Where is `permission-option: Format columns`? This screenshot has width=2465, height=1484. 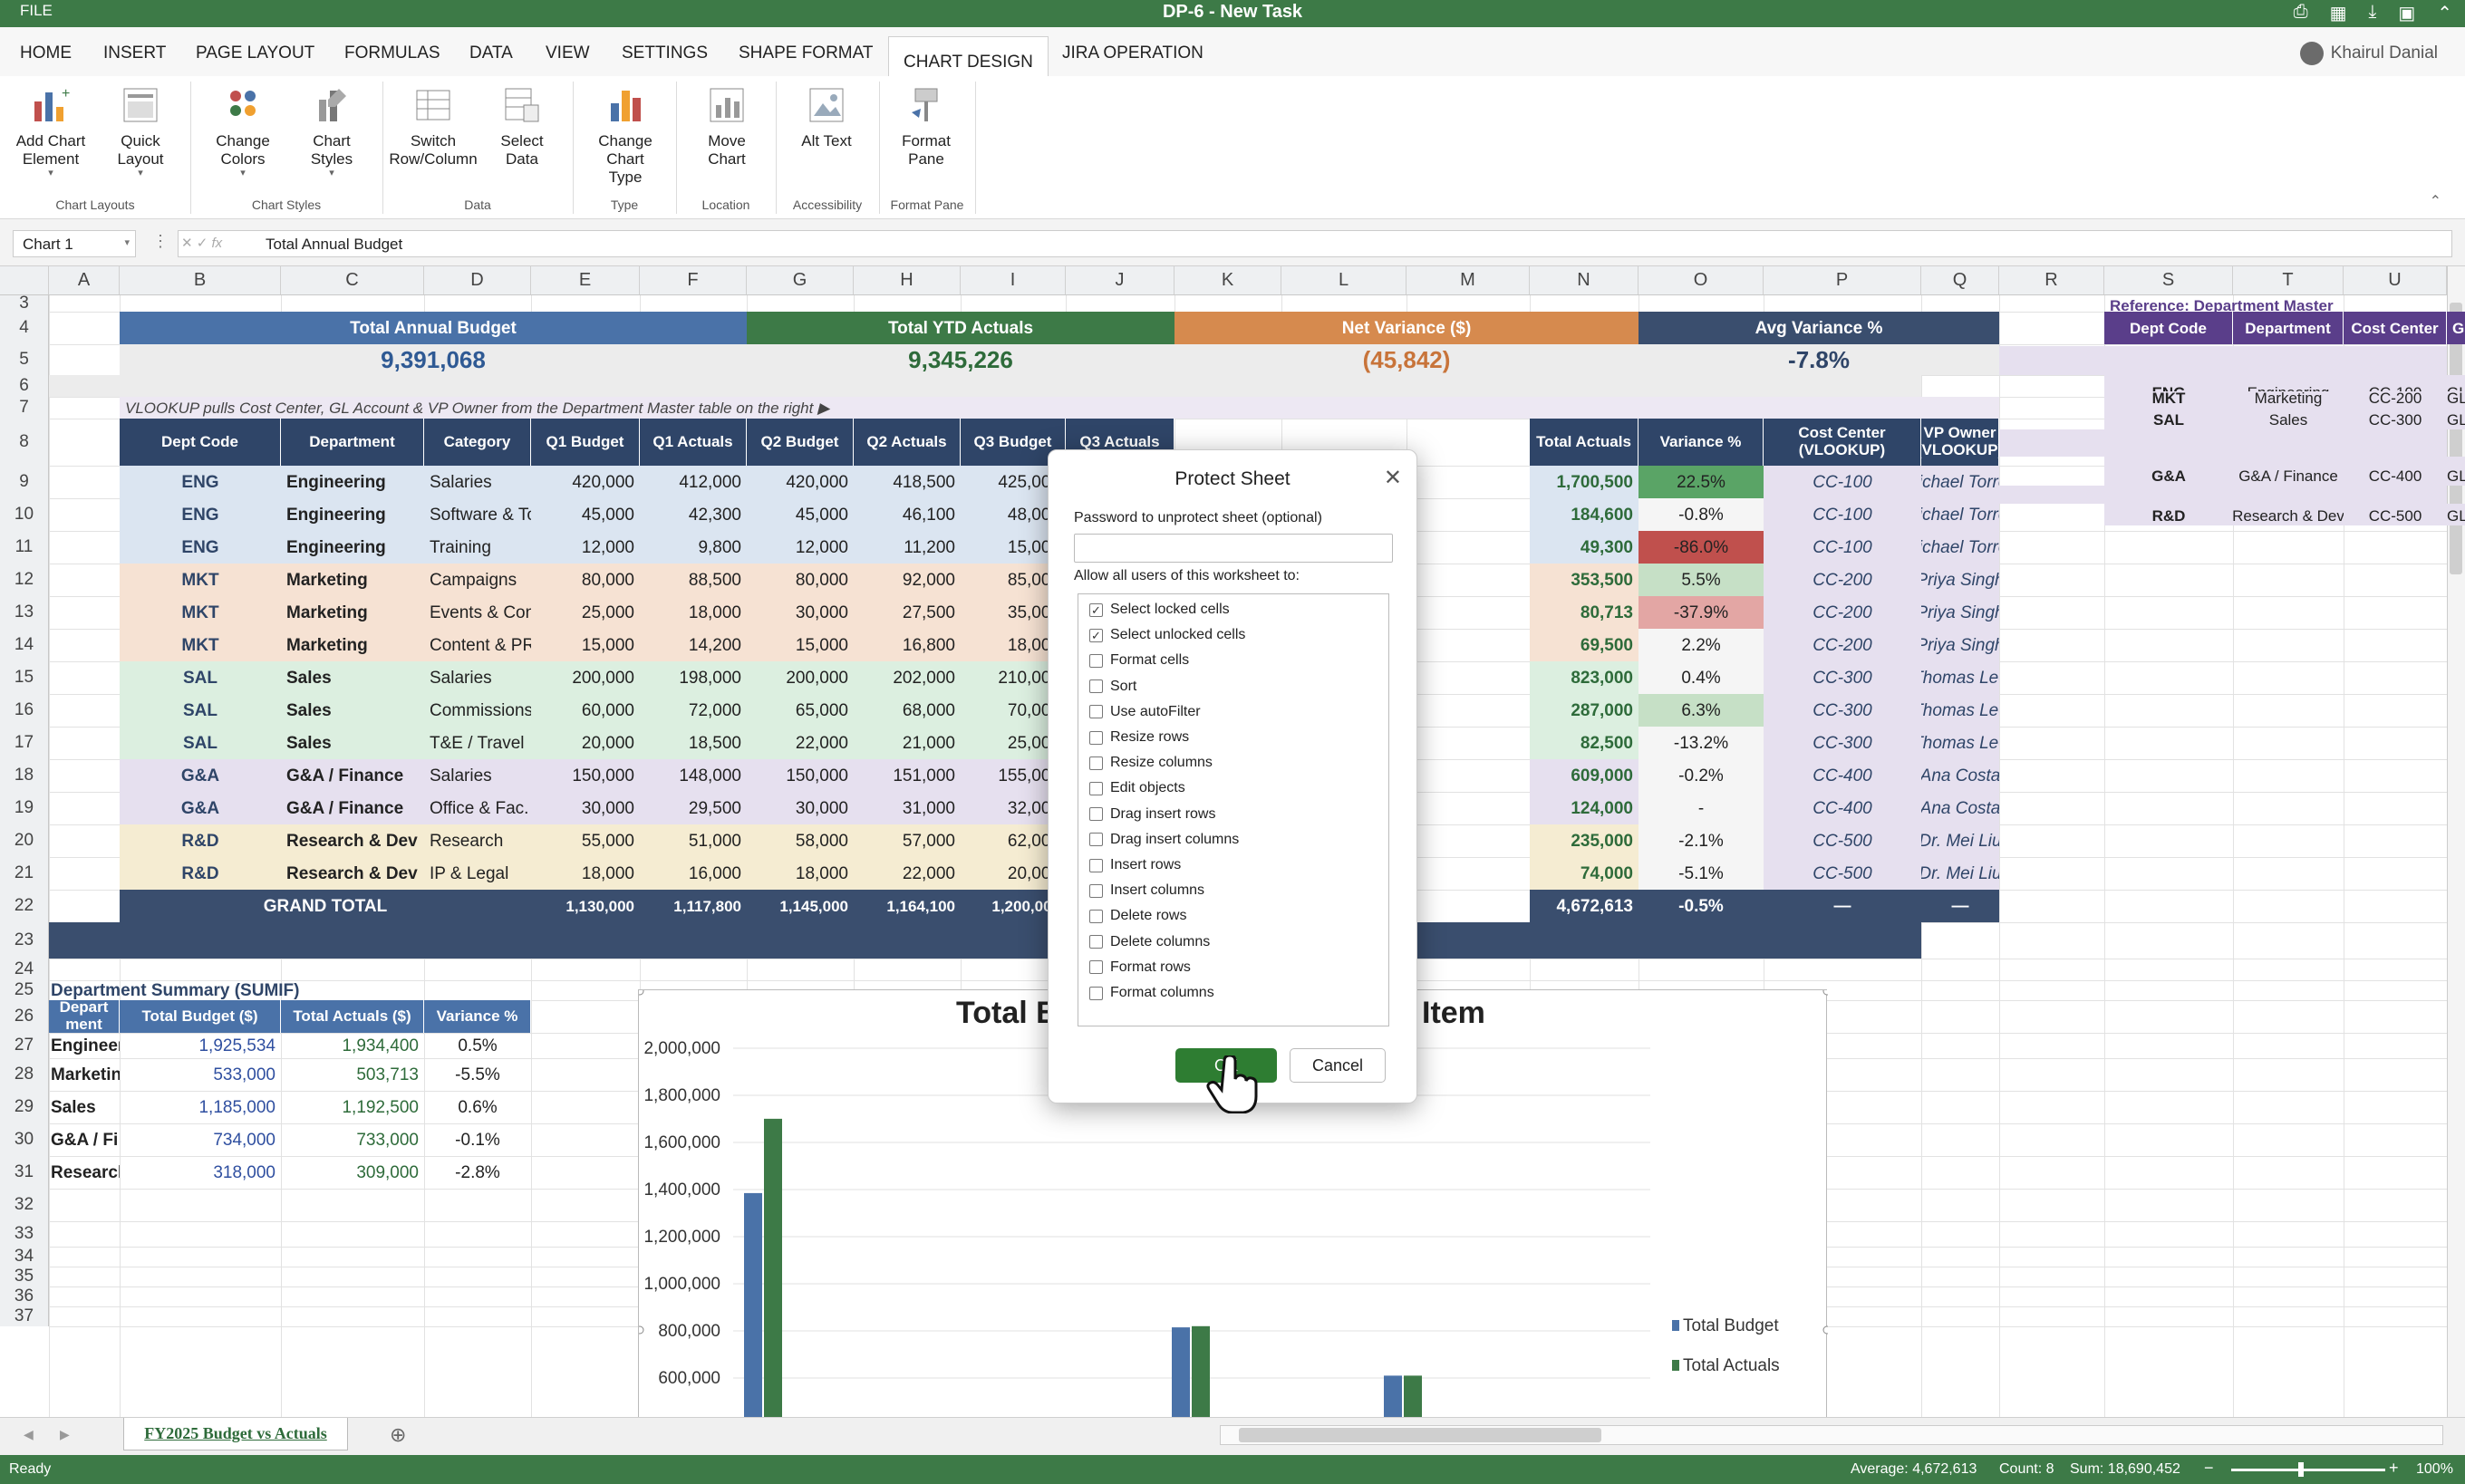
permission-option: Format columns is located at coordinates (1151, 993).